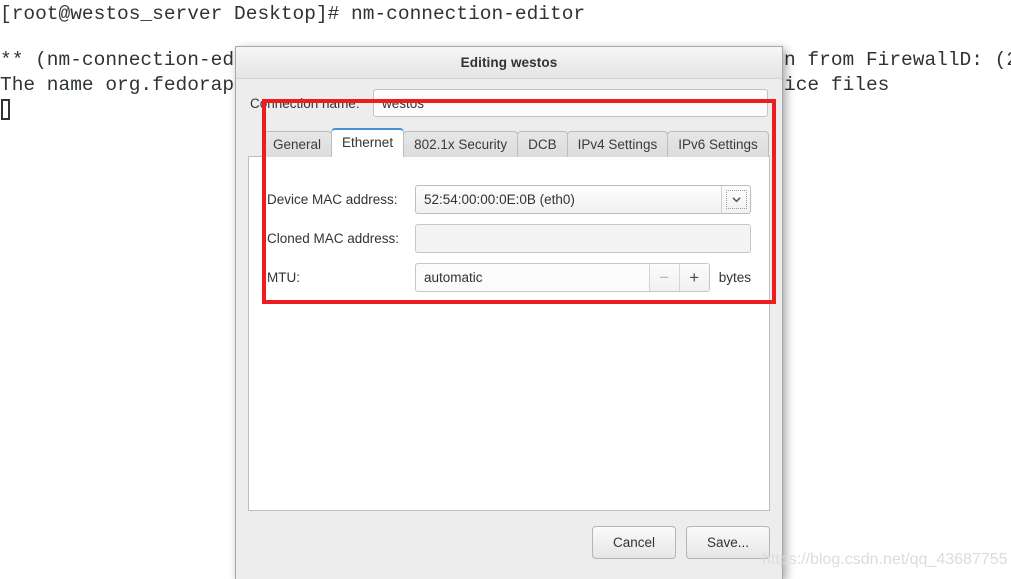  What do you see at coordinates (305, 103) in the screenshot?
I see `connection-name-label: Connection name:` at bounding box center [305, 103].